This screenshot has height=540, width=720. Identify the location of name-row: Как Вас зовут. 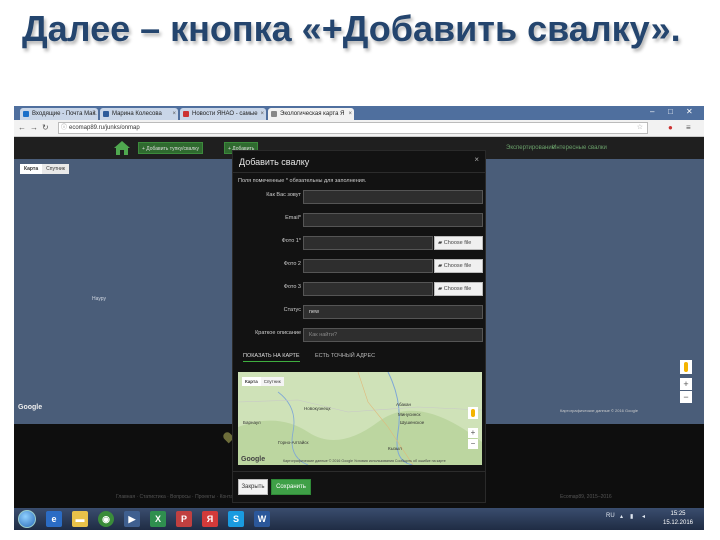
(360, 197).